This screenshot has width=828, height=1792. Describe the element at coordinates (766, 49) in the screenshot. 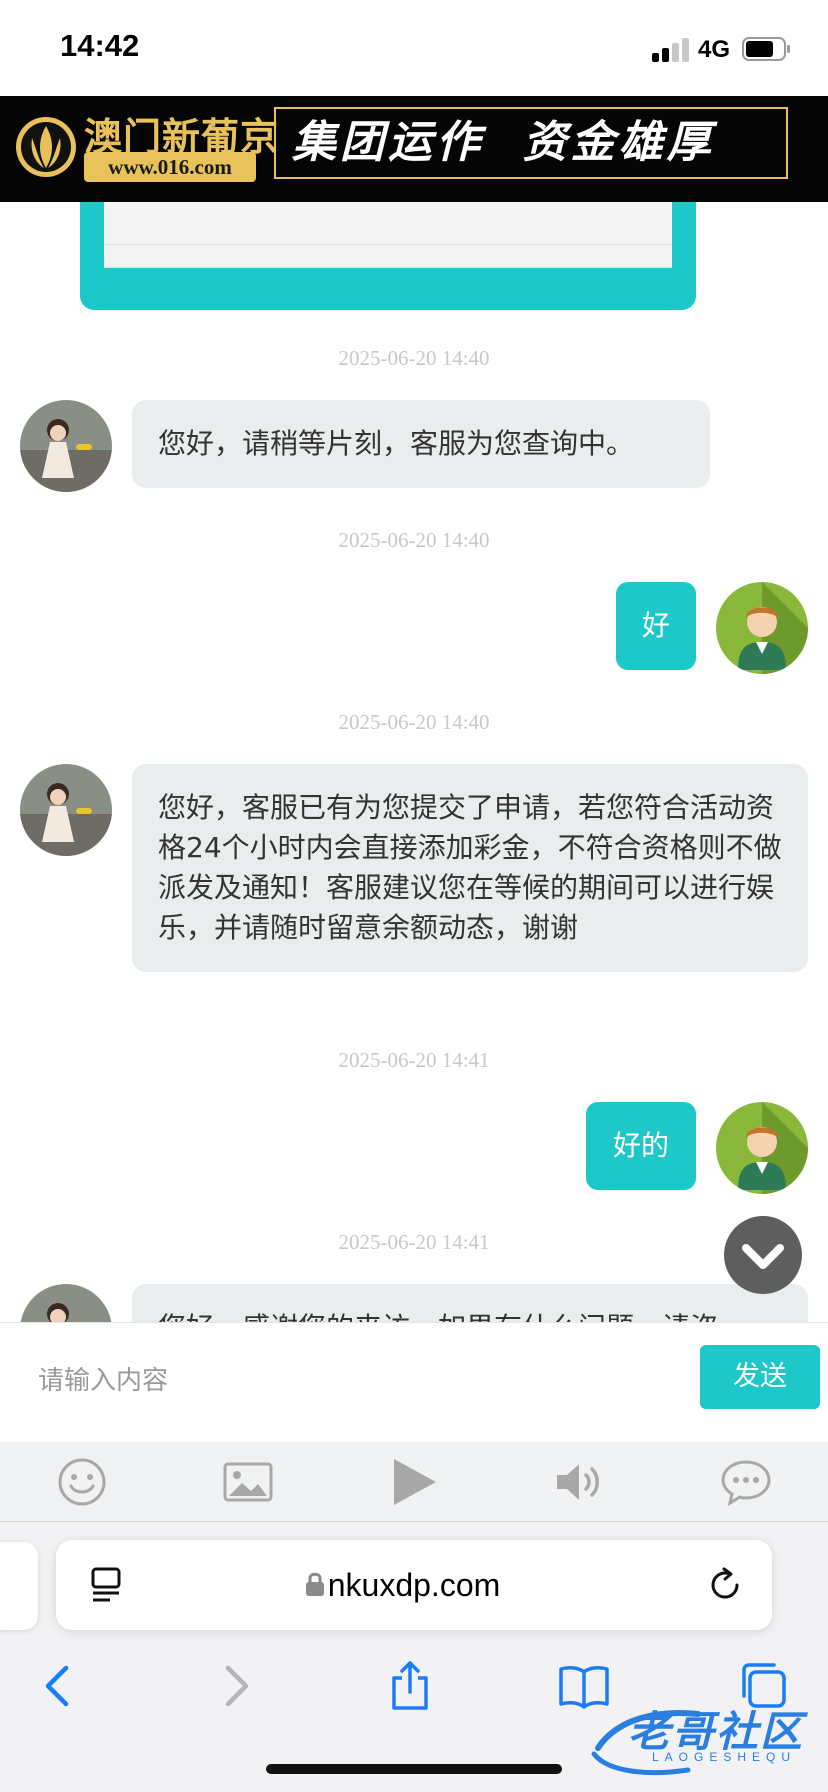

I see `battery-icon` at that location.